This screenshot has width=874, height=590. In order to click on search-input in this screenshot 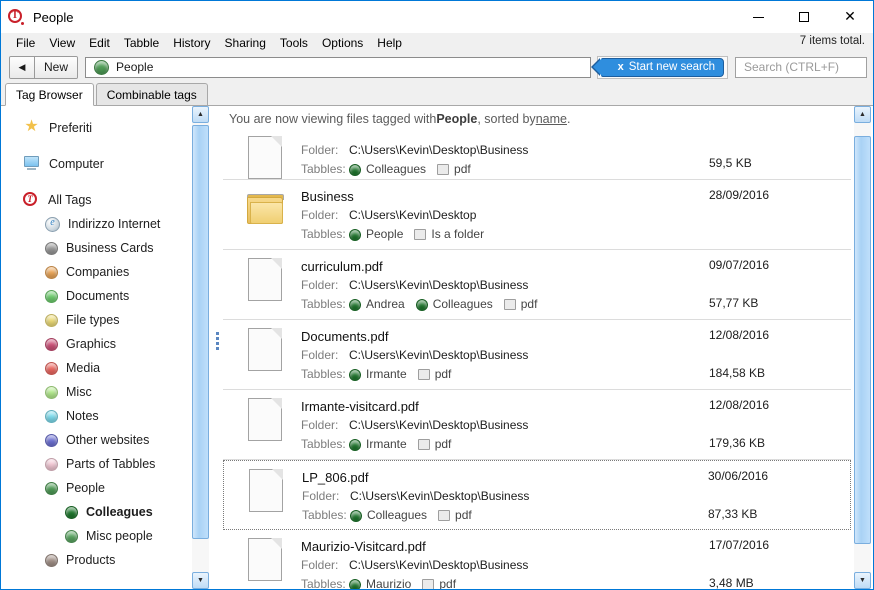, I will do `click(801, 67)`.